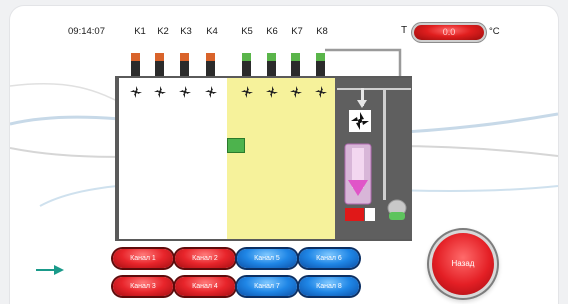 The height and width of the screenshot is (304, 568). I want to click on channel-label-k7: K7, so click(297, 31).